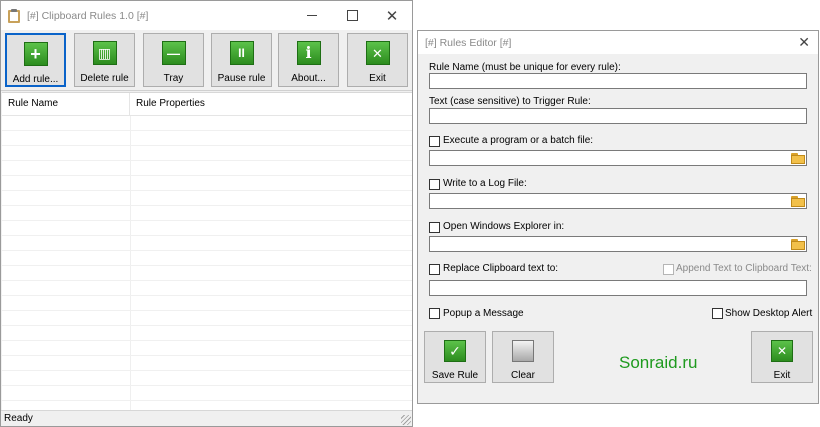  I want to click on main-titlebar: [#] Clipboard Rules 1.0 [#] ✕, so click(206, 15).